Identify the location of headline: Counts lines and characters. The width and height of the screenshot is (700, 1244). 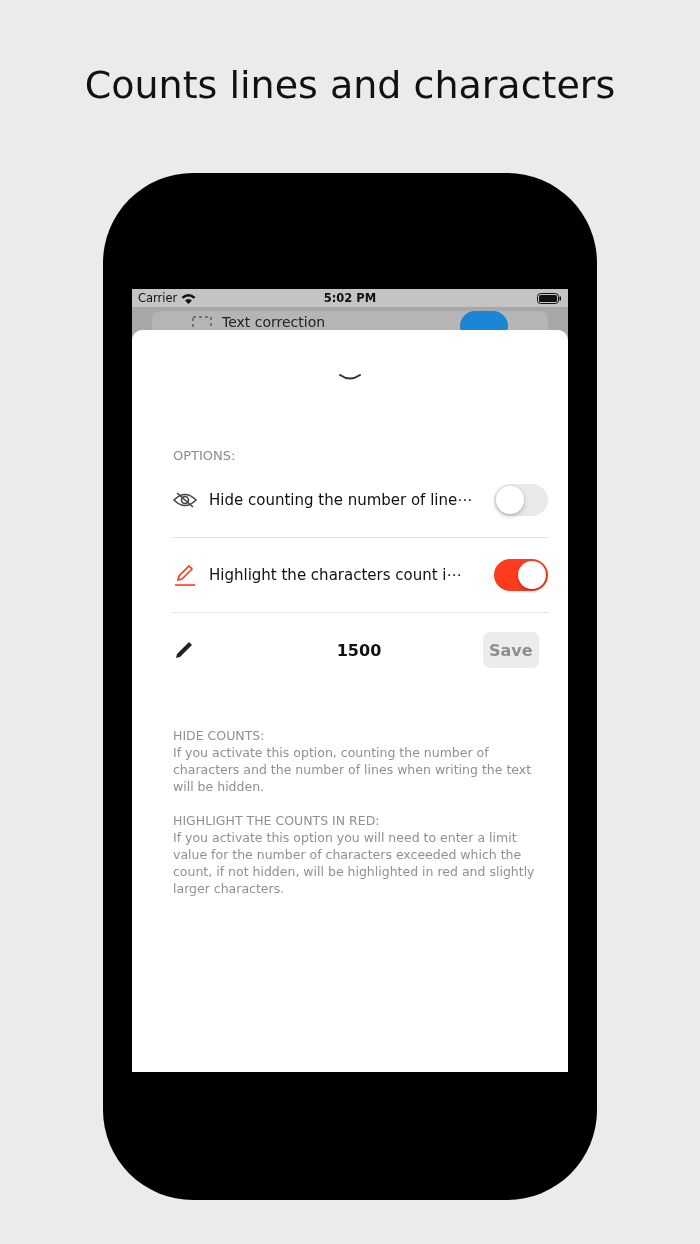
(350, 85).